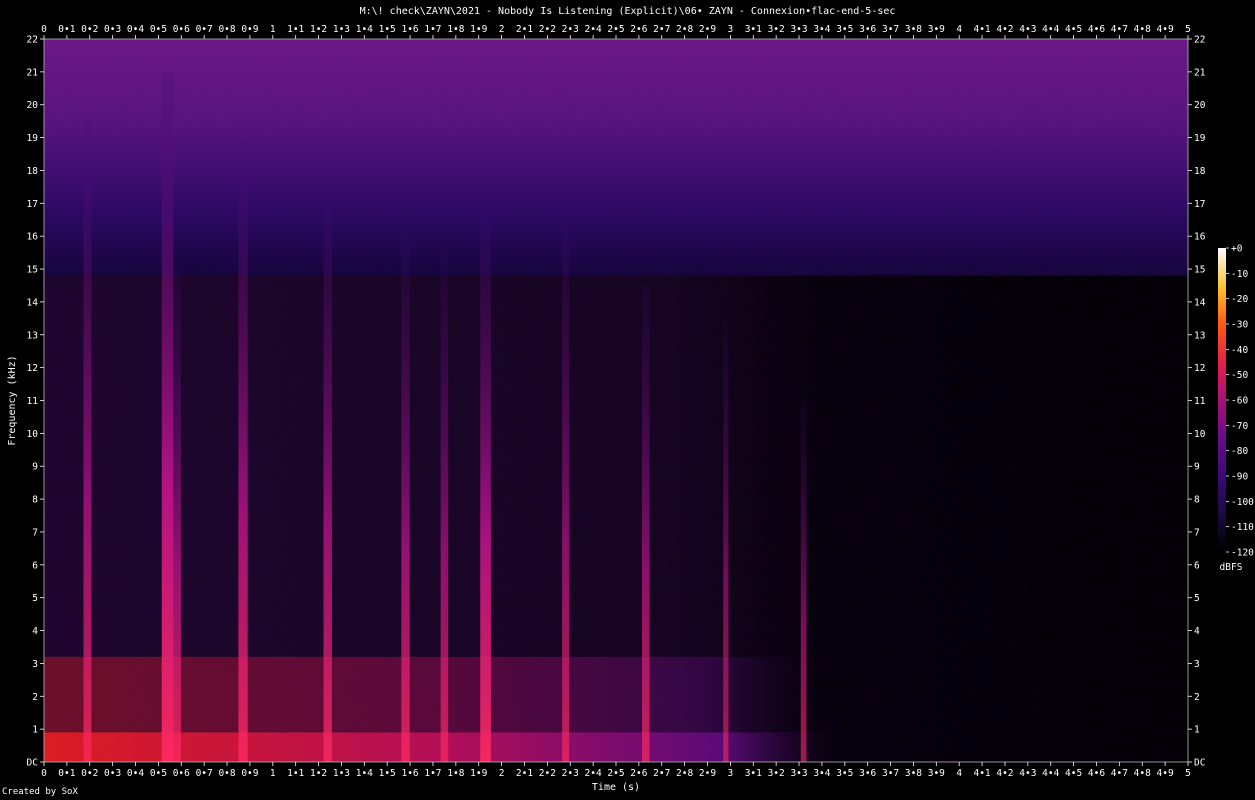 The image size is (1255, 800). I want to click on y-tick-label-right: 6, so click(1197, 565).